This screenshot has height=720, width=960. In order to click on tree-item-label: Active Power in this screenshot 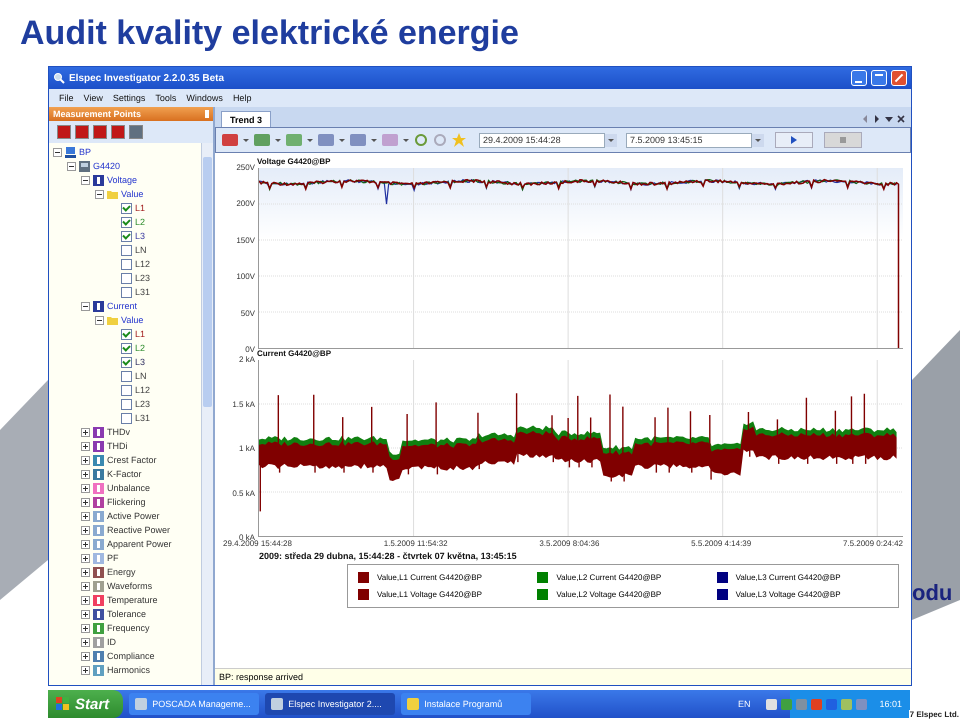, I will do `click(133, 516)`.